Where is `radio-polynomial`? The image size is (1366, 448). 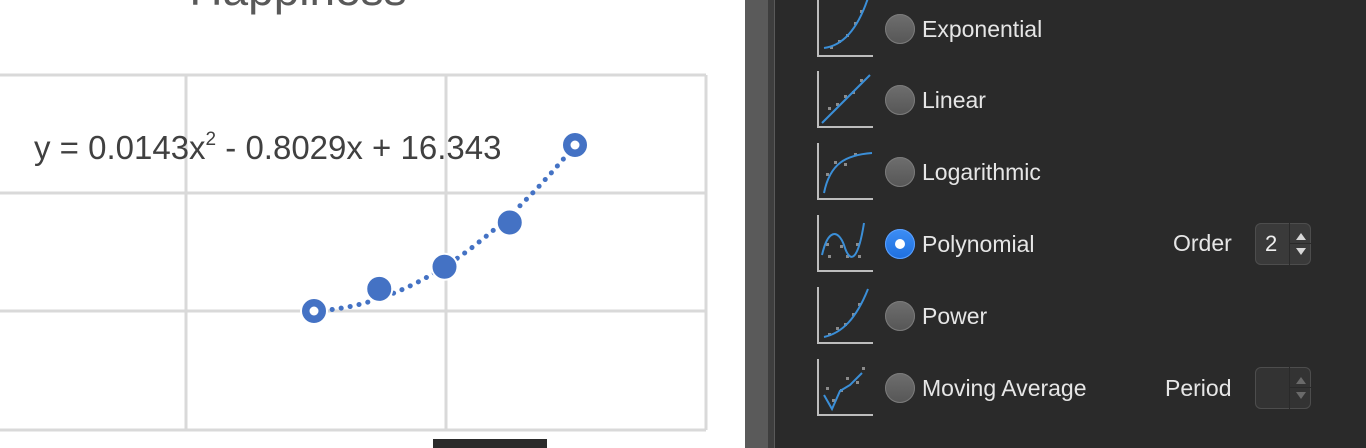 radio-polynomial is located at coordinates (900, 244).